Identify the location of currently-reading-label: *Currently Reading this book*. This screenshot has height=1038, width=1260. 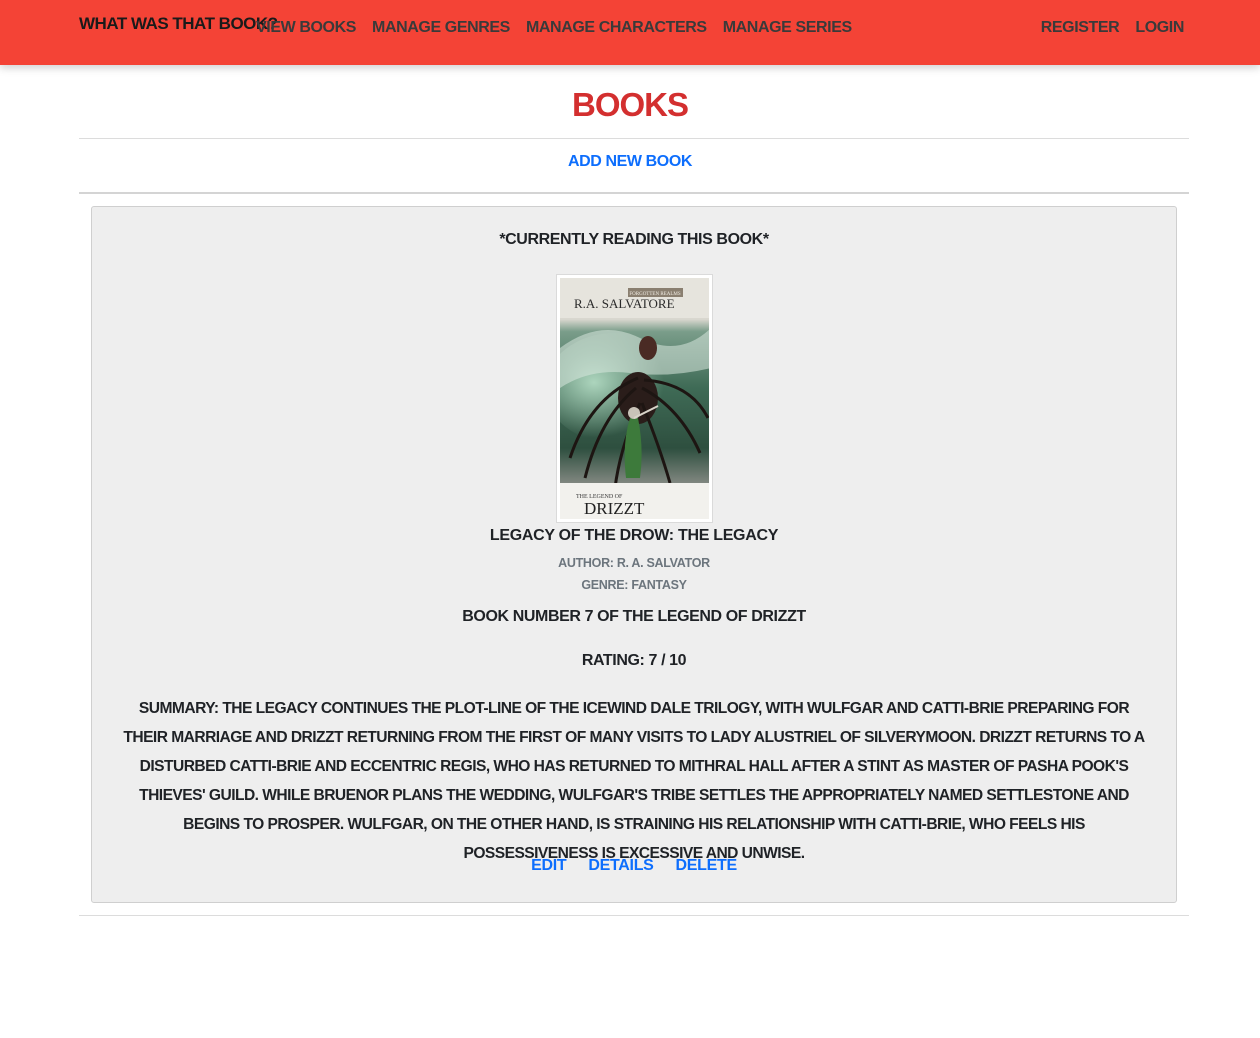
(634, 239).